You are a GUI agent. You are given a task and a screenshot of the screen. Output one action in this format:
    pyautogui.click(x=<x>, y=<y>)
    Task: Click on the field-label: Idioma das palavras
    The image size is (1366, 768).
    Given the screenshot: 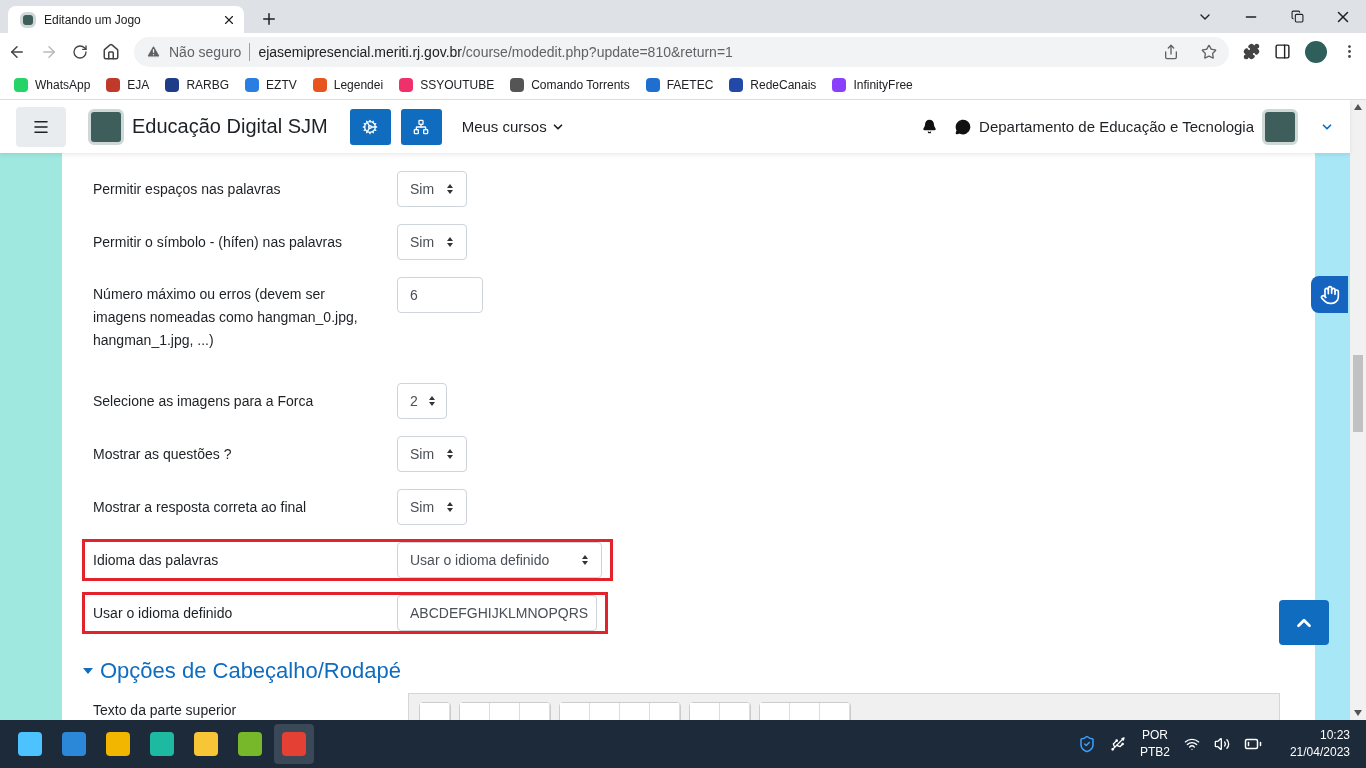 What is the action you would take?
    pyautogui.click(x=156, y=560)
    